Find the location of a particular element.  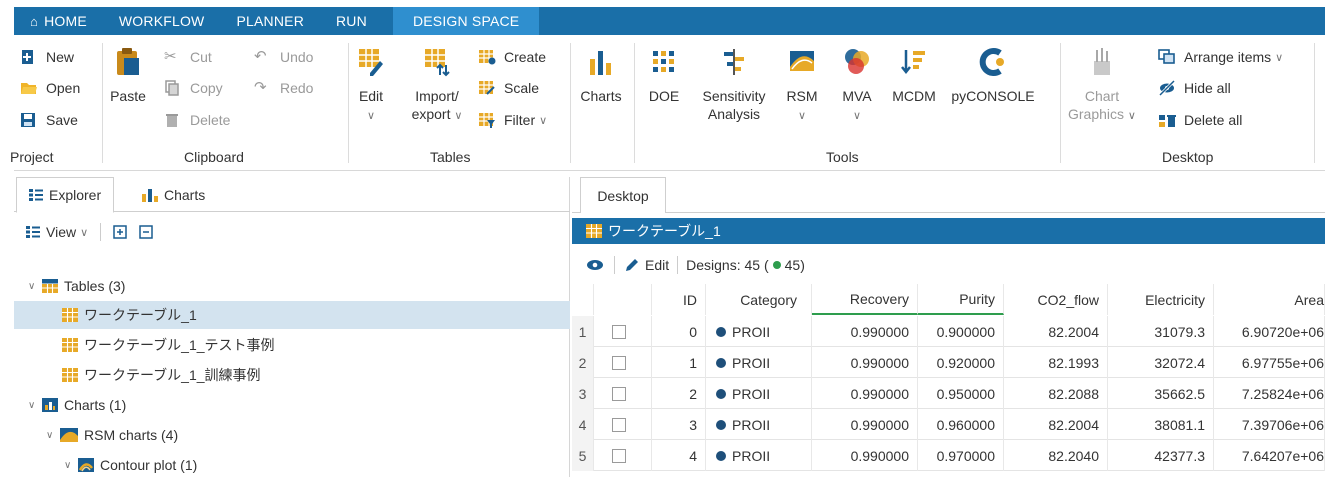

mcdm-button: MCDM is located at coordinates (914, 76).